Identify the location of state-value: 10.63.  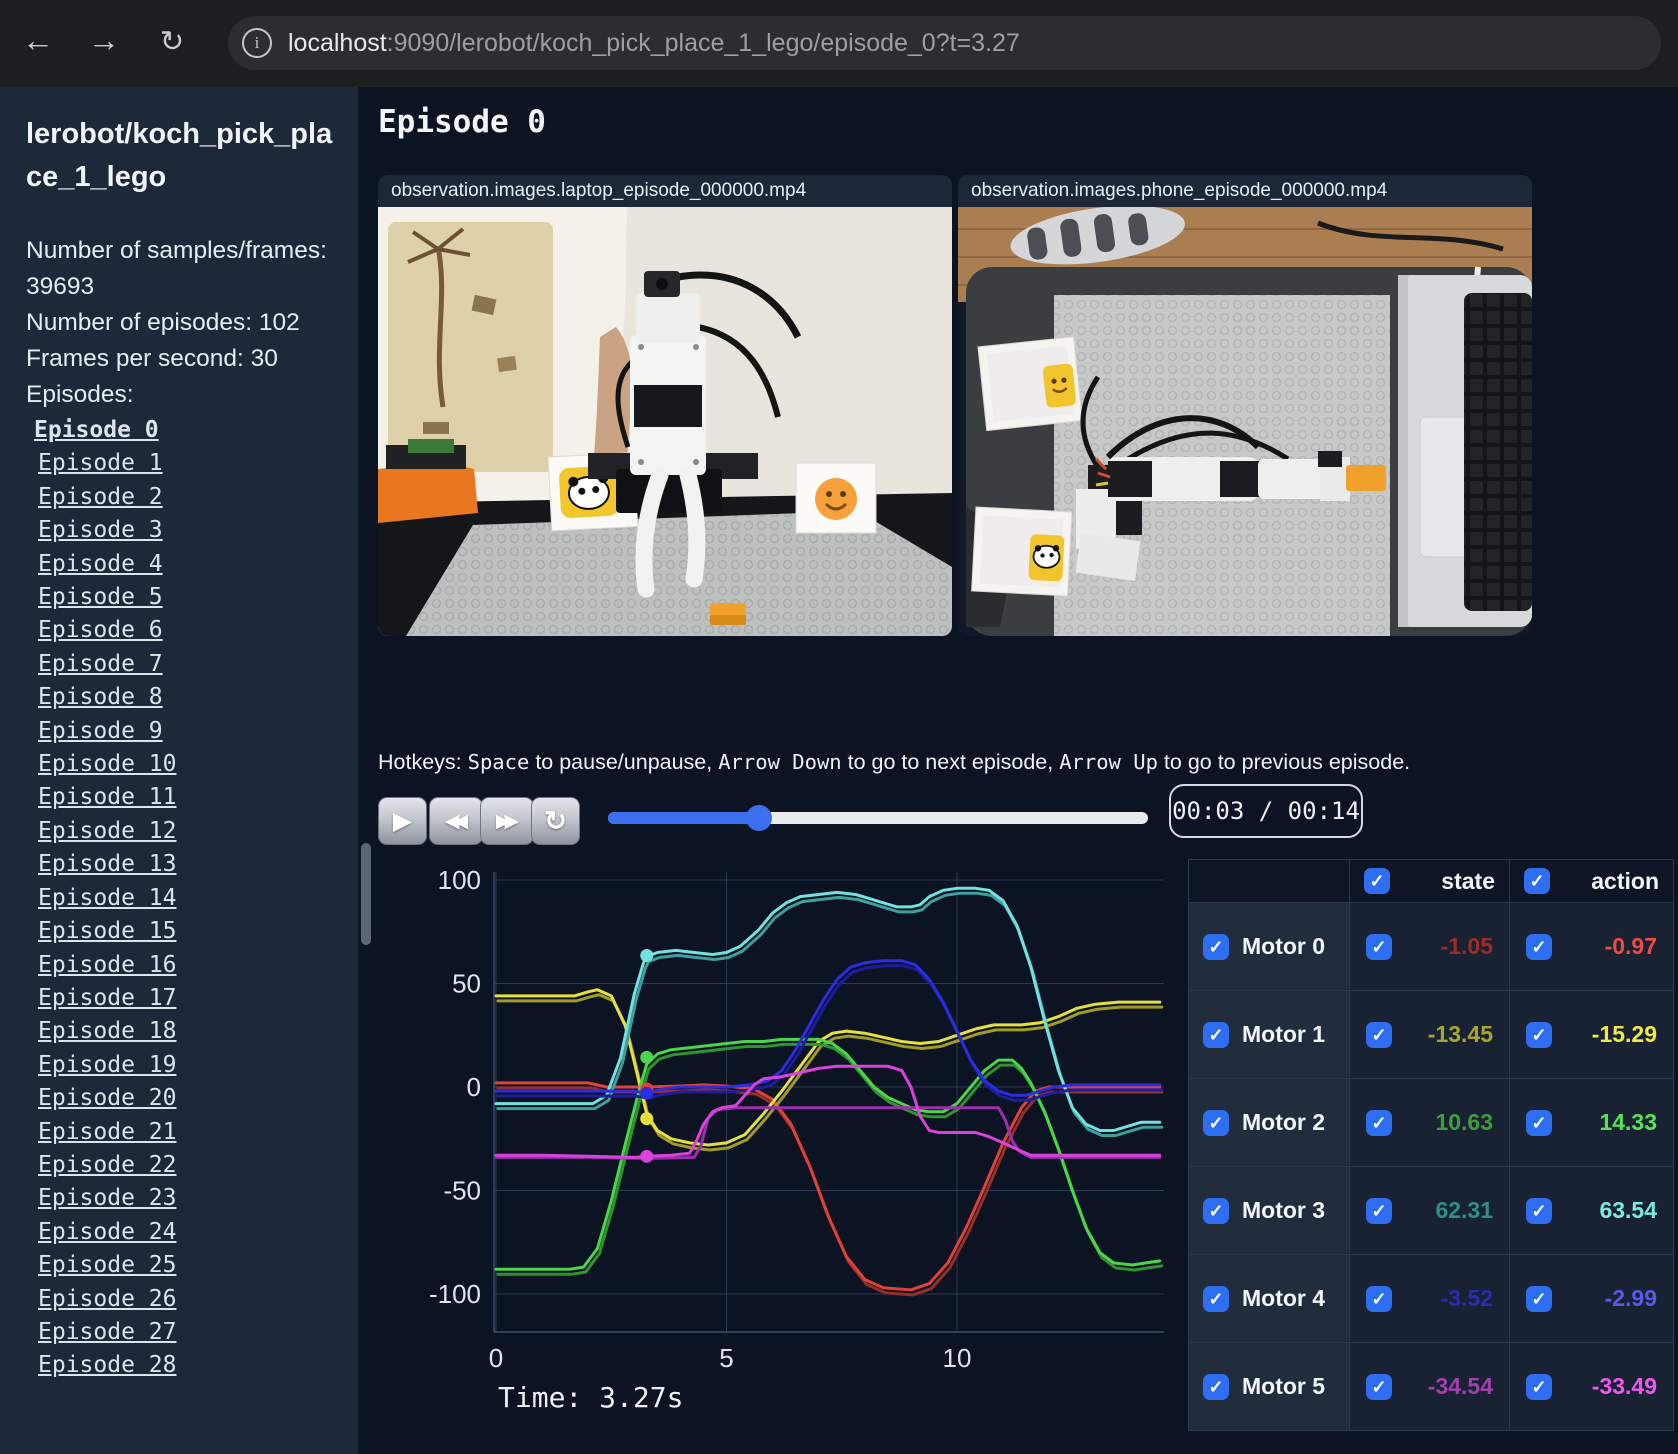
(1464, 1122).